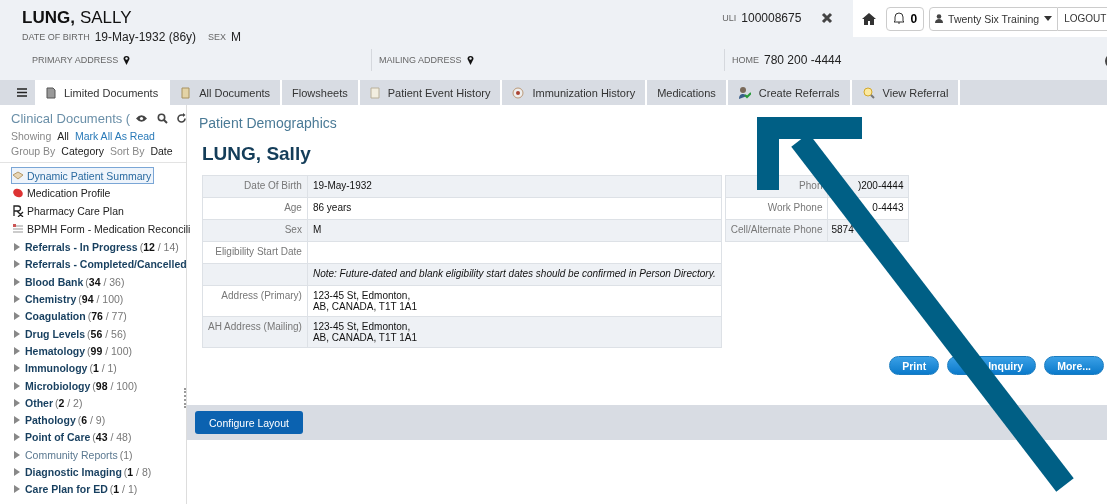  What do you see at coordinates (48, 18) in the screenshot?
I see `patient-last-name: LUNG,` at bounding box center [48, 18].